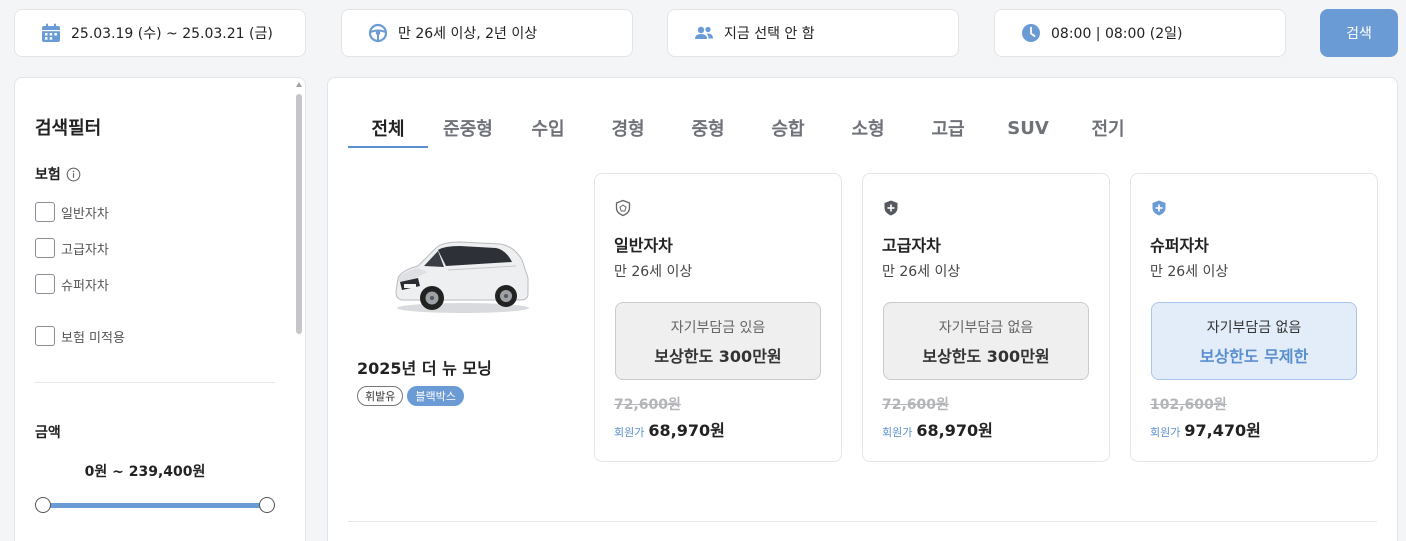  Describe the element at coordinates (769, 34) in the screenshot. I see `people-text: 지금 선택 안 함` at that location.